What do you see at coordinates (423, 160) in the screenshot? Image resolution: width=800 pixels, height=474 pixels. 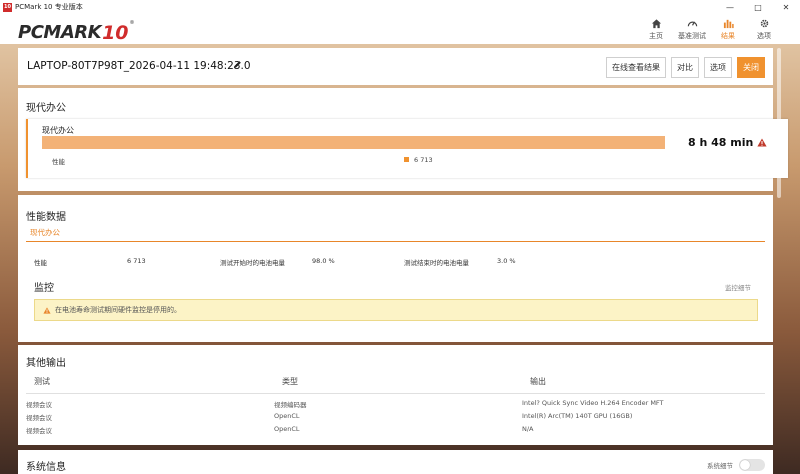 I see `perf-value: 6 713` at bounding box center [423, 160].